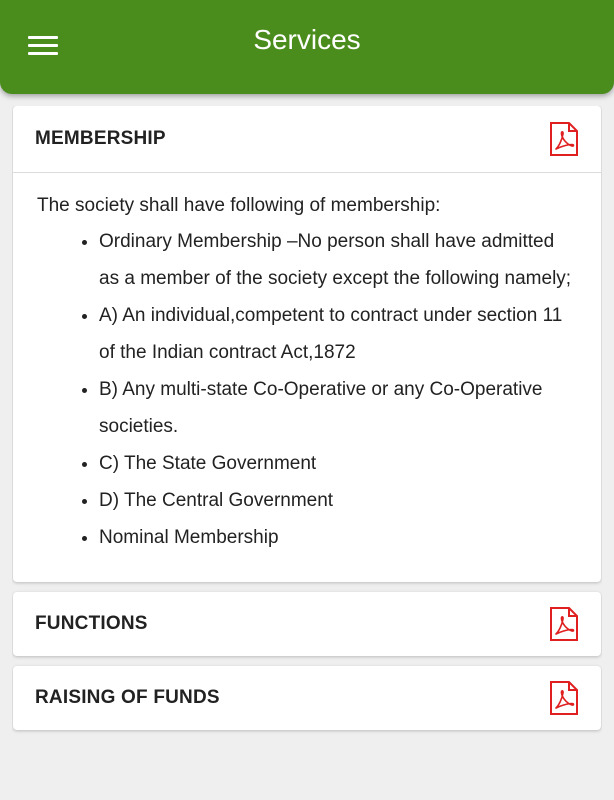  Describe the element at coordinates (127, 697) in the screenshot. I see `section-title: RAISING OF FUNDS` at that location.